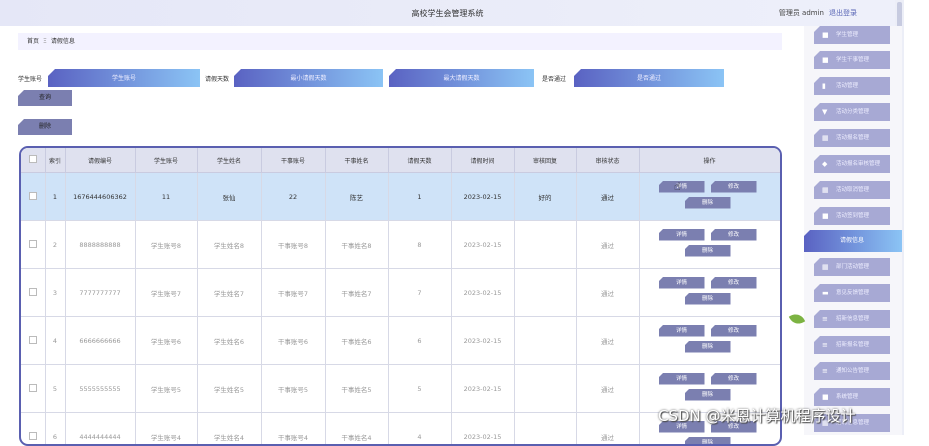  Describe the element at coordinates (801, 13) in the screenshot. I see `admin-username: 管理员 admin` at that location.